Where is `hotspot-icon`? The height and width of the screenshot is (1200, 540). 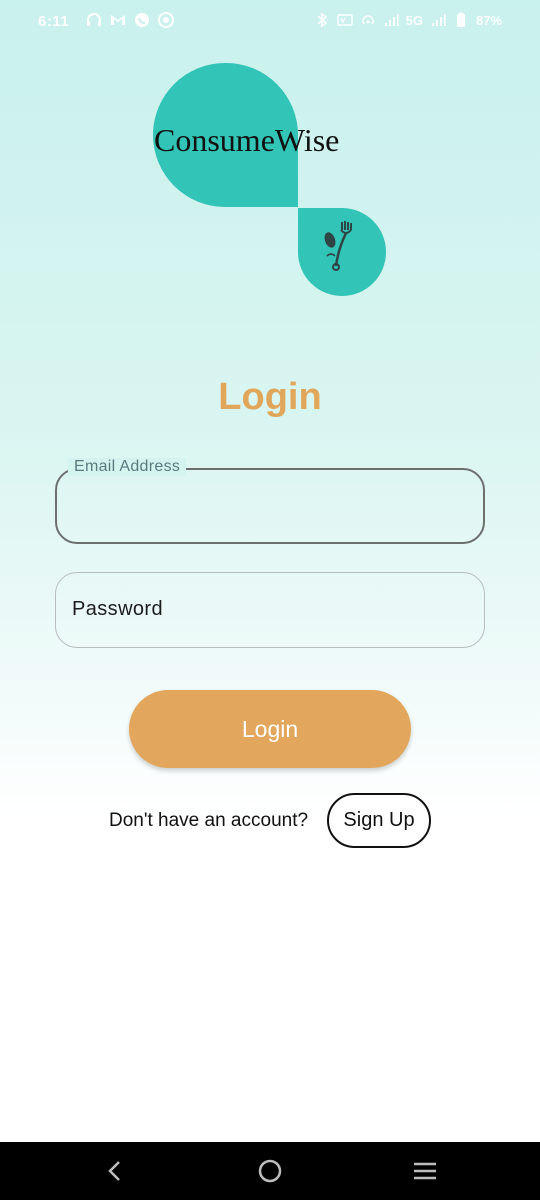
hotspot-icon is located at coordinates (367, 20).